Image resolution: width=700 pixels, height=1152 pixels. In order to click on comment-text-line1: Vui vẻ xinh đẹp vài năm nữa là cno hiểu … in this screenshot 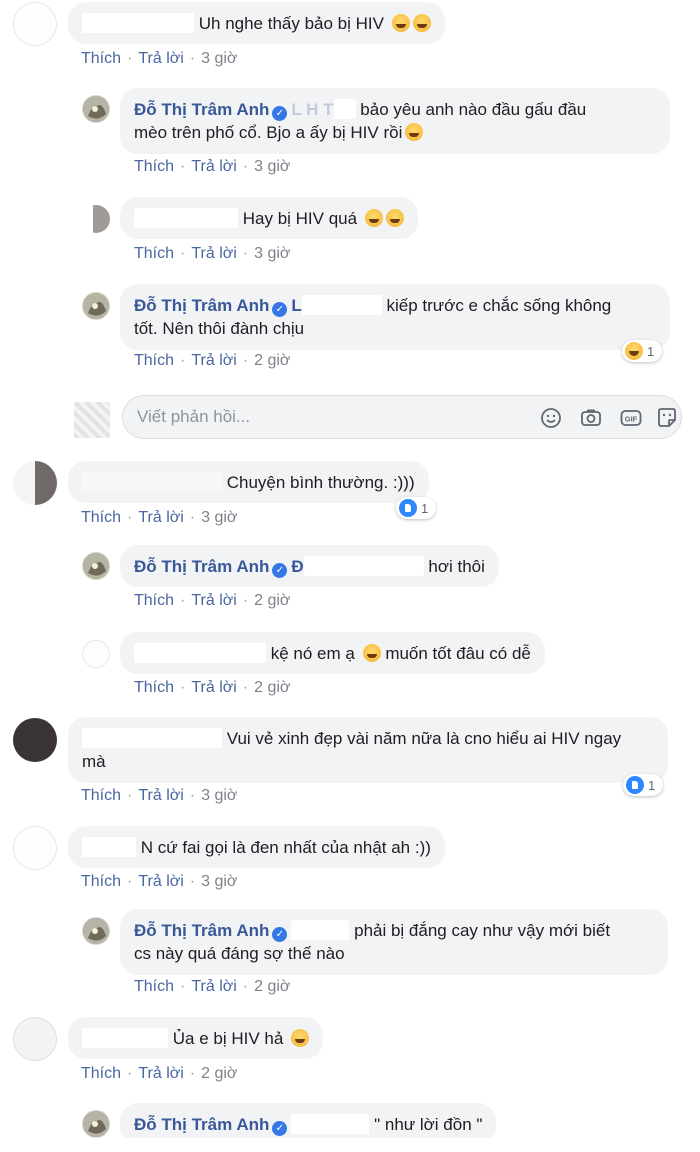, I will do `click(424, 738)`.